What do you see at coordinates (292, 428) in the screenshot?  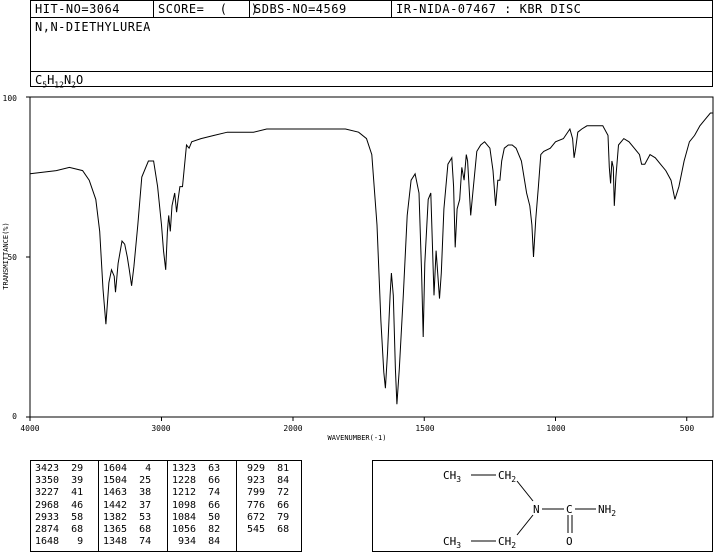 I see `x-tick-2000: 2000` at bounding box center [292, 428].